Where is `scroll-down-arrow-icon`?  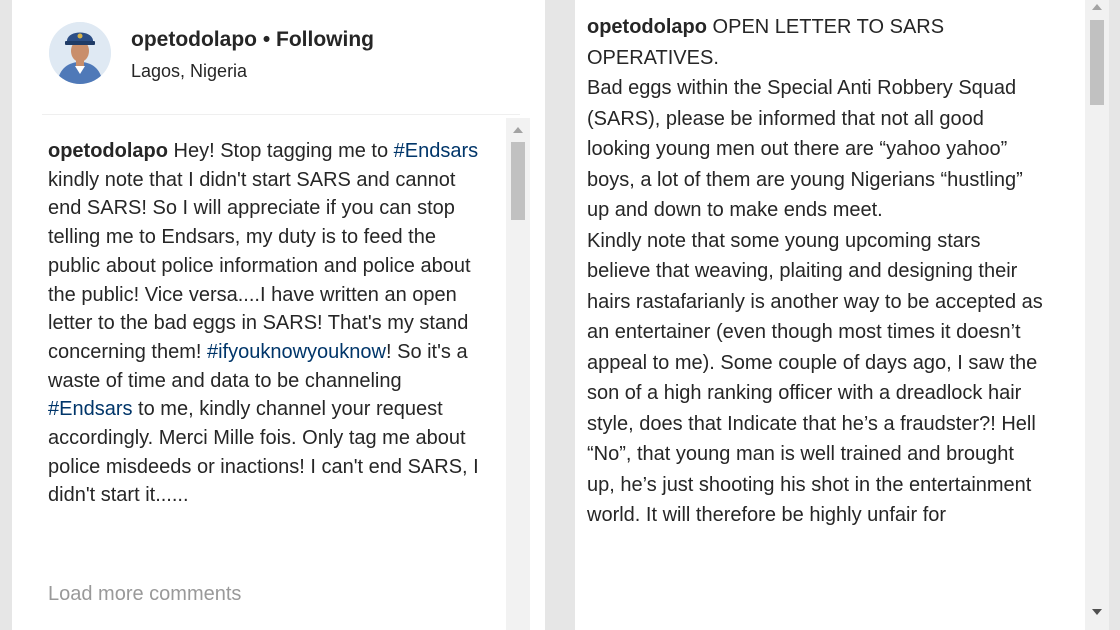 scroll-down-arrow-icon is located at coordinates (1097, 612).